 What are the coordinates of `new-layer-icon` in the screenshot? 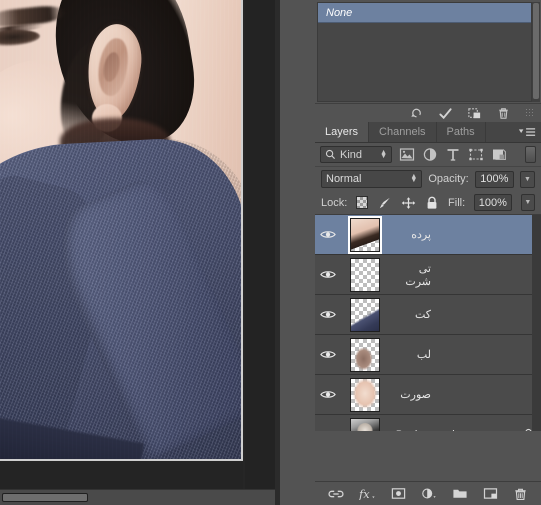 It's located at (490, 493).